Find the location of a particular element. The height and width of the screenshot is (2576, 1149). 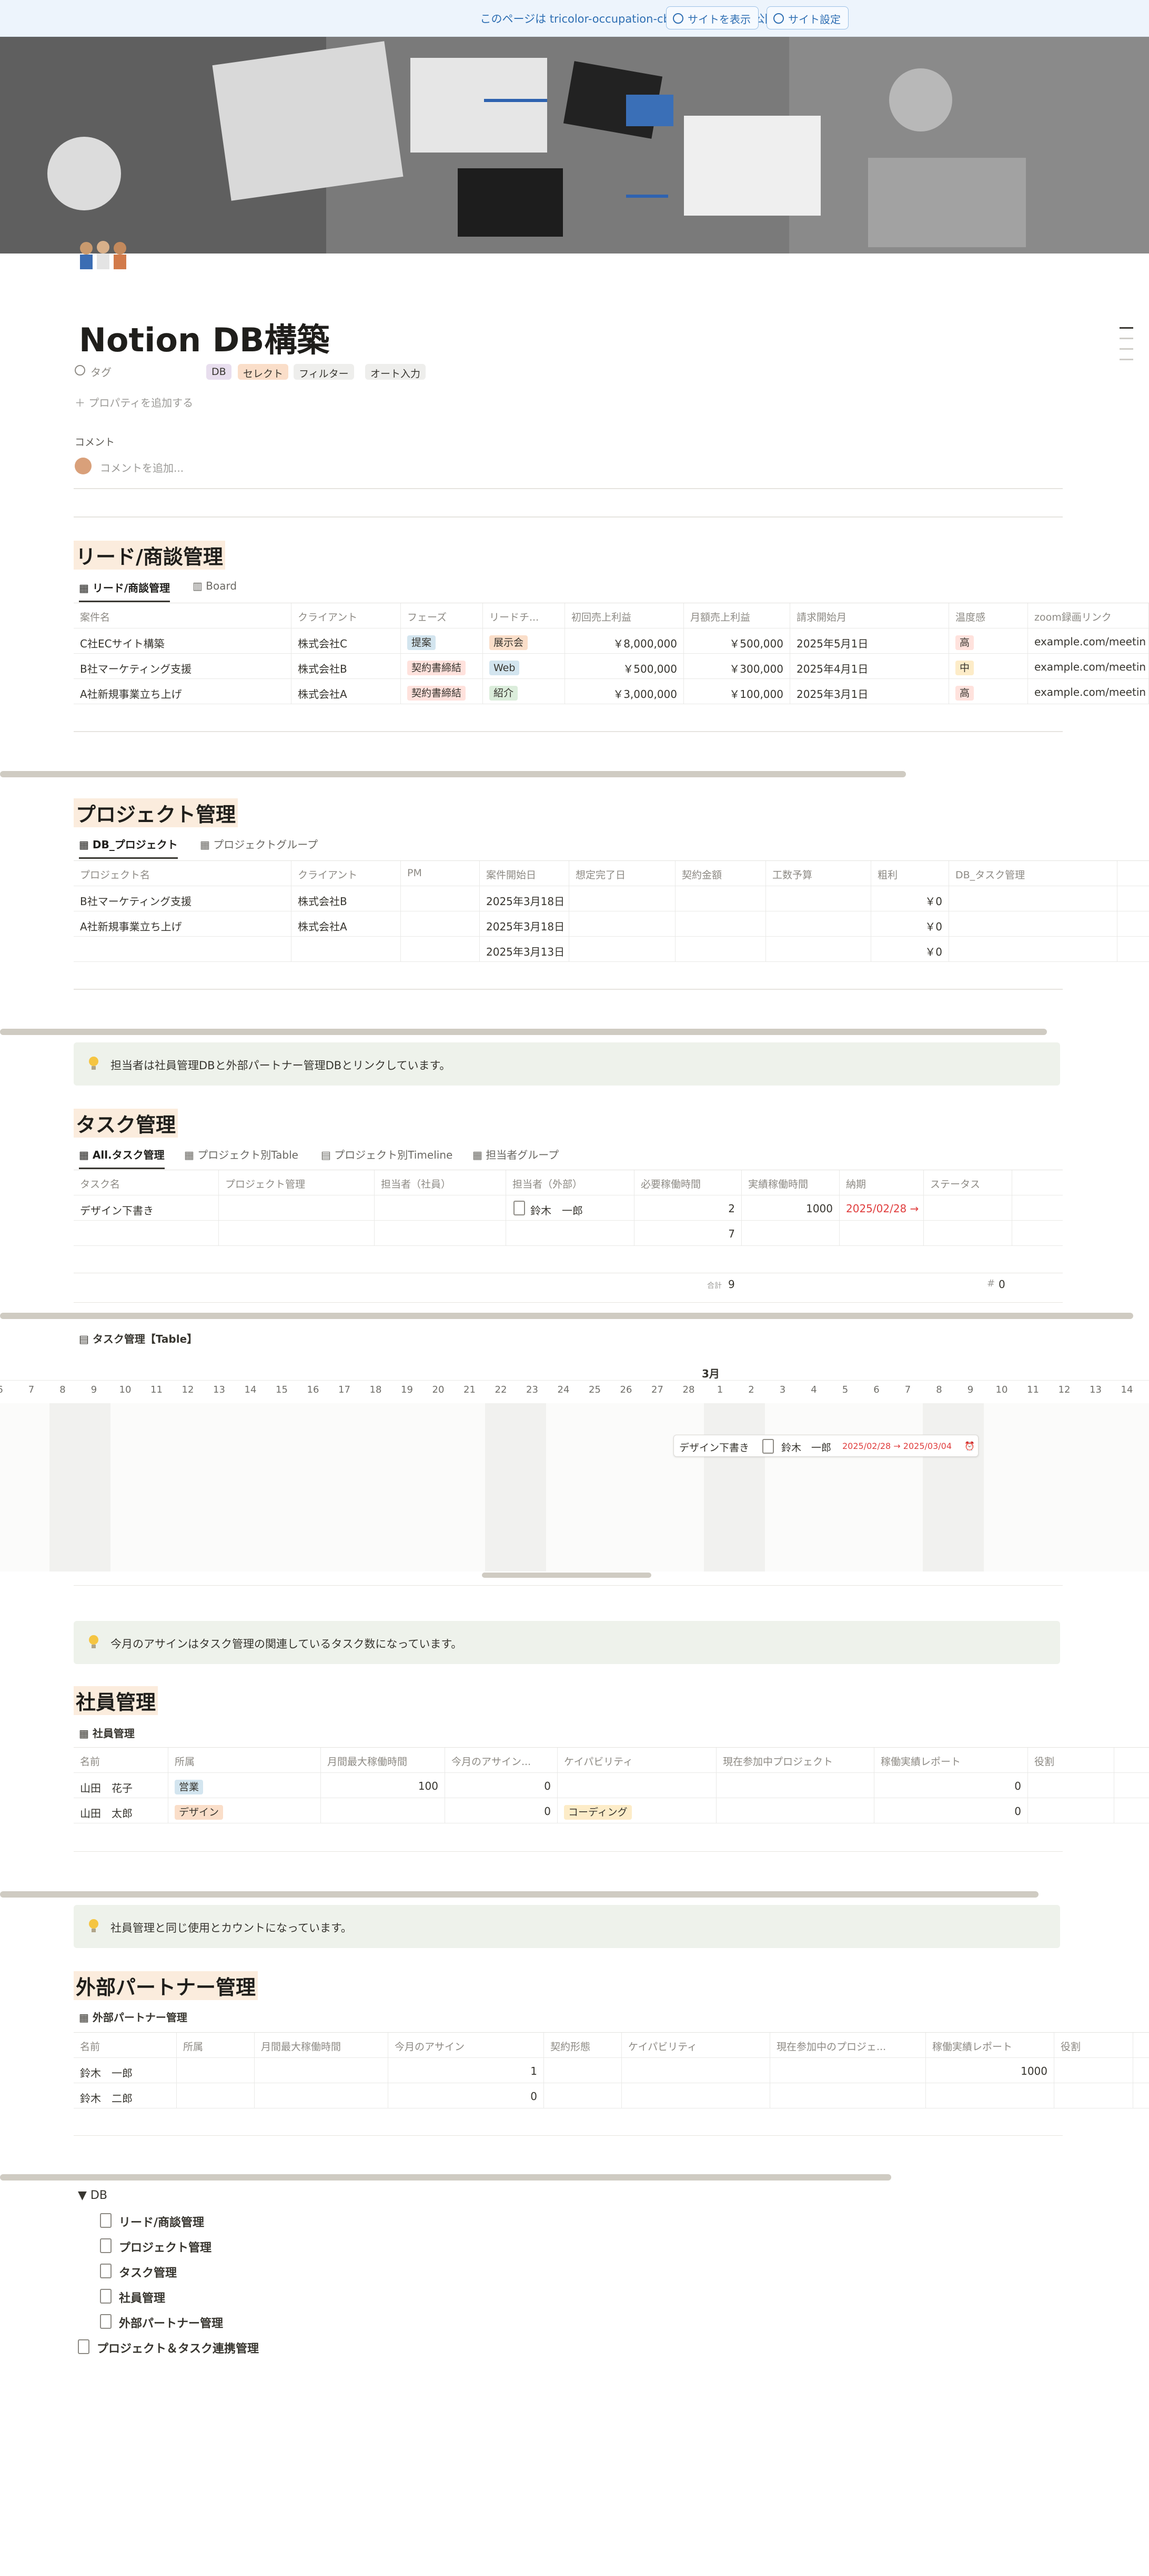

project-tab-group: ▦ プロジェクトグループ is located at coordinates (259, 843).